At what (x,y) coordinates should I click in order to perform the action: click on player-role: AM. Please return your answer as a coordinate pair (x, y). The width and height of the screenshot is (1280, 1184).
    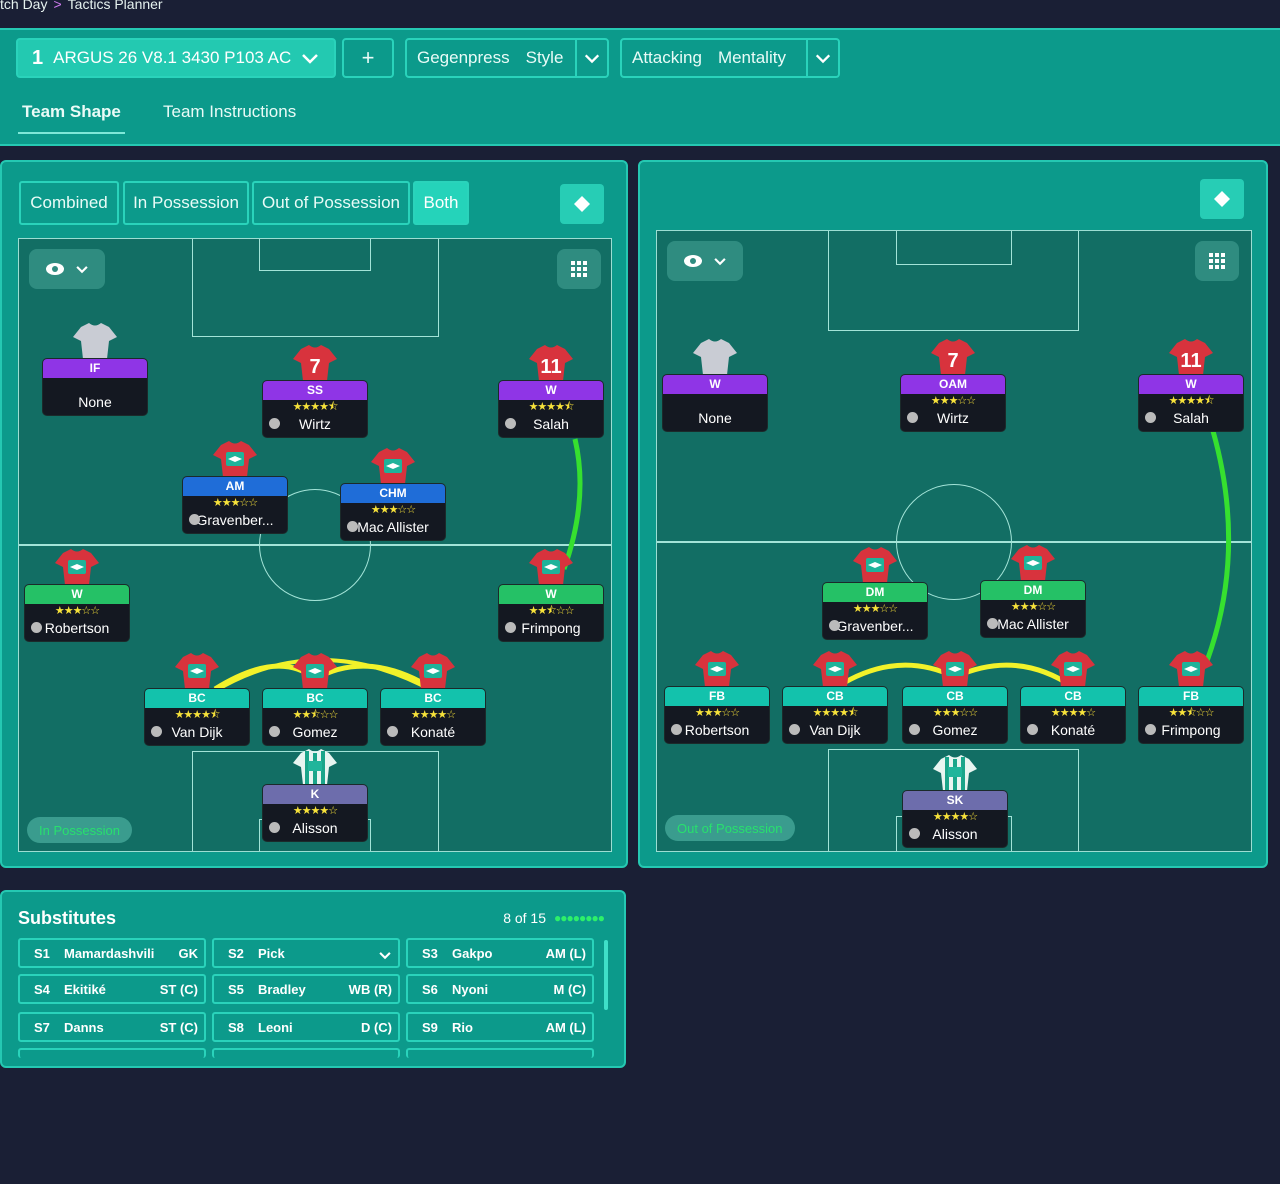
    Looking at the image, I should click on (235, 486).